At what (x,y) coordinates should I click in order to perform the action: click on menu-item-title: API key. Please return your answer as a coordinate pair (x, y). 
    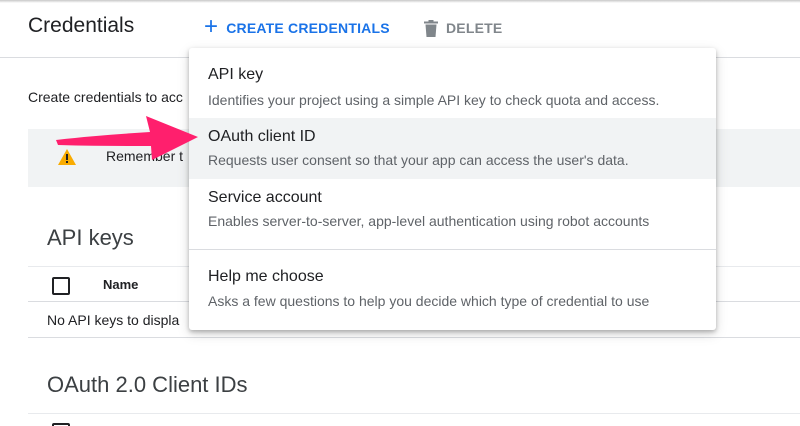
    Looking at the image, I should click on (236, 74).